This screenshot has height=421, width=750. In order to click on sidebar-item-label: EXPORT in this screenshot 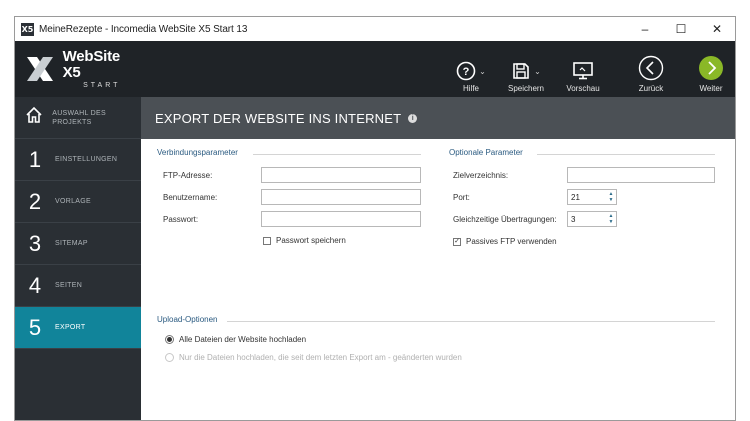, I will do `click(70, 327)`.